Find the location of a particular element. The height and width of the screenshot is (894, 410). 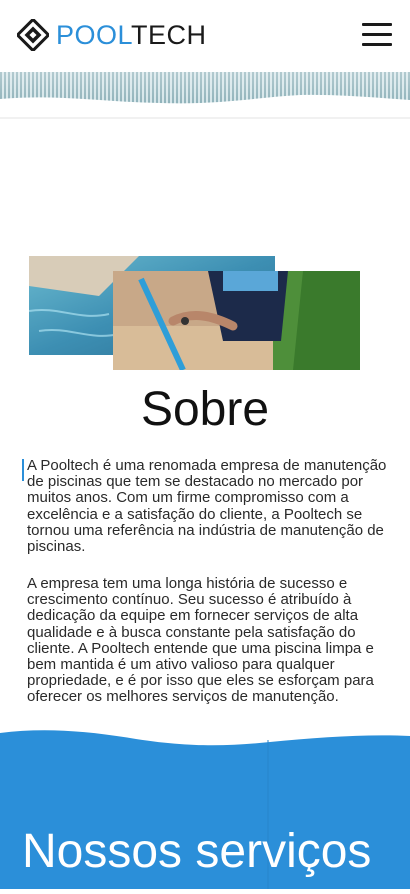

diamond-logo-icon is located at coordinates (33, 35).